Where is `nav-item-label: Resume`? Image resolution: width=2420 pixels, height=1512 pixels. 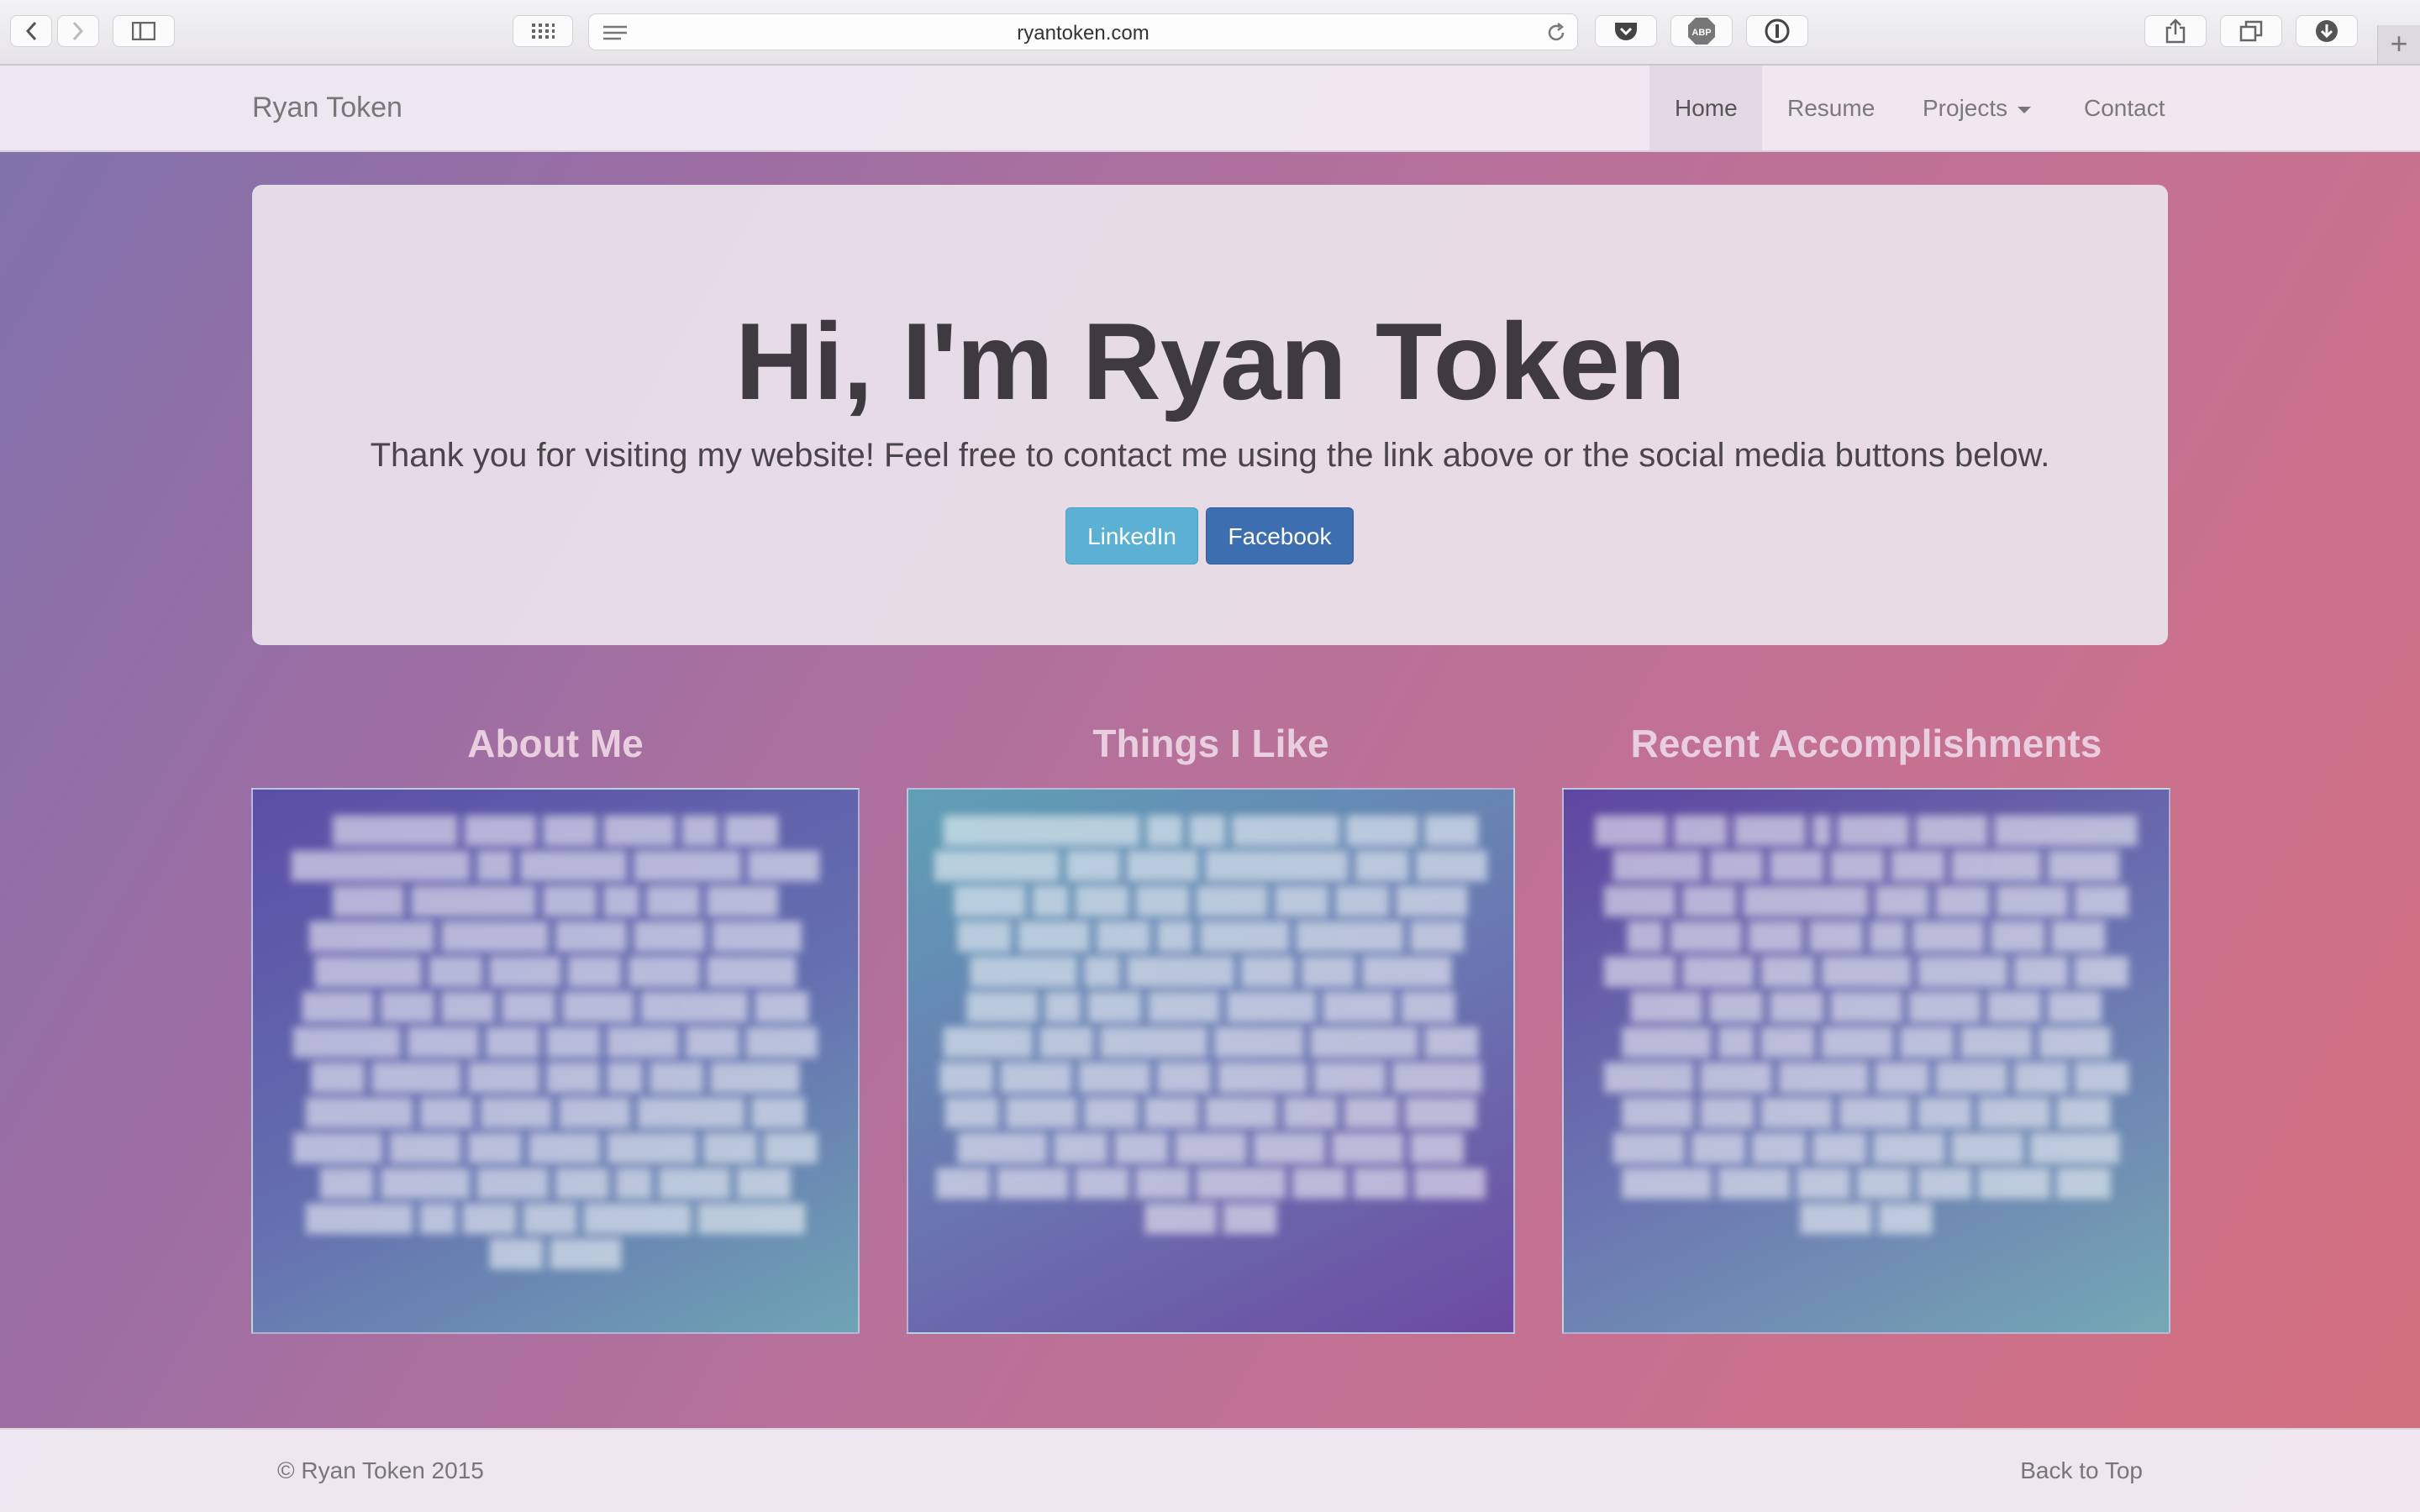 nav-item-label: Resume is located at coordinates (1831, 108).